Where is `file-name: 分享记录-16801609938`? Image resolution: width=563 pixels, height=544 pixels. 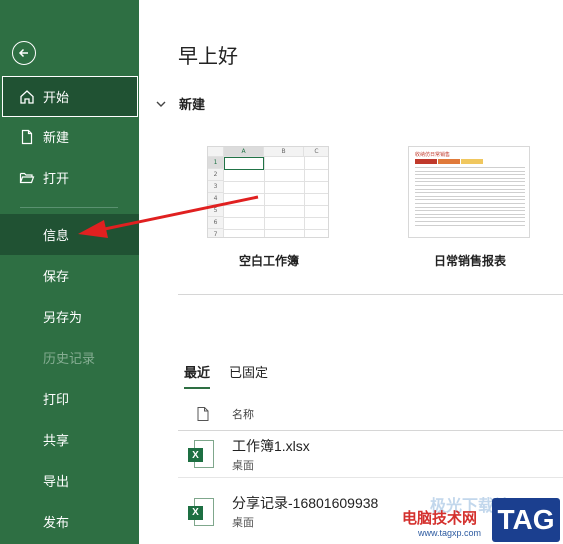 file-name: 分享记录-16801609938 is located at coordinates (305, 503).